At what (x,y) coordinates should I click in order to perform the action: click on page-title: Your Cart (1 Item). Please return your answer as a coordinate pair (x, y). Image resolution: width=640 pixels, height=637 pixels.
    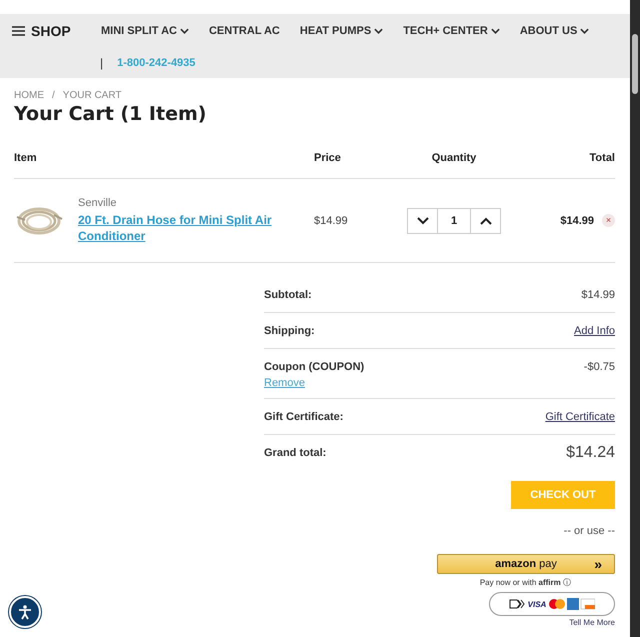
    Looking at the image, I should click on (111, 114).